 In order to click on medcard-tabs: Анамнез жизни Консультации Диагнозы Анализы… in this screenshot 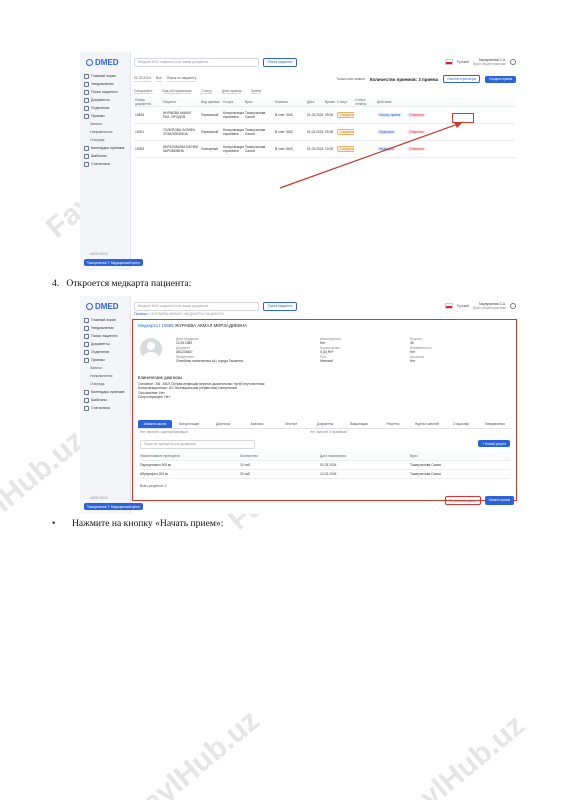, I will do `click(325, 424)`.